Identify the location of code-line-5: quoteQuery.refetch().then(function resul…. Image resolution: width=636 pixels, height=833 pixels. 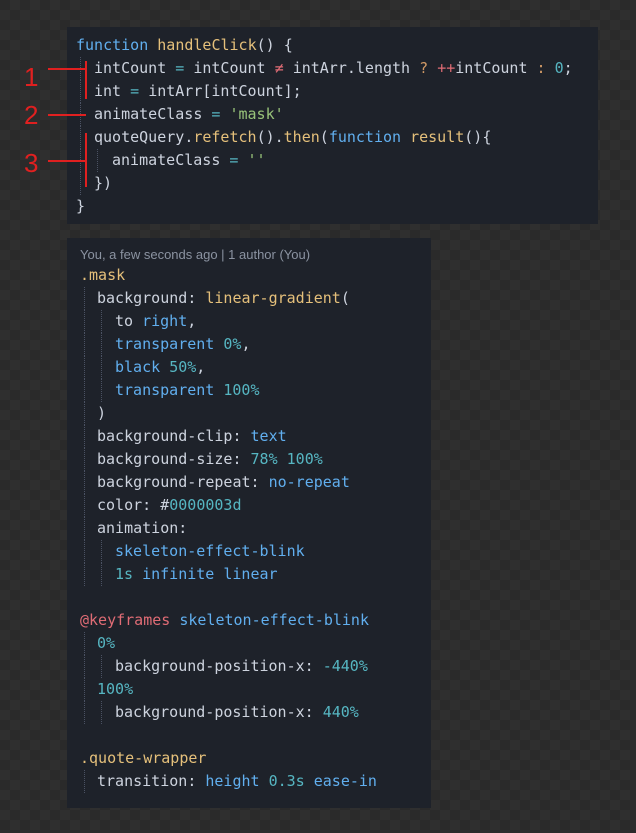
(292, 137).